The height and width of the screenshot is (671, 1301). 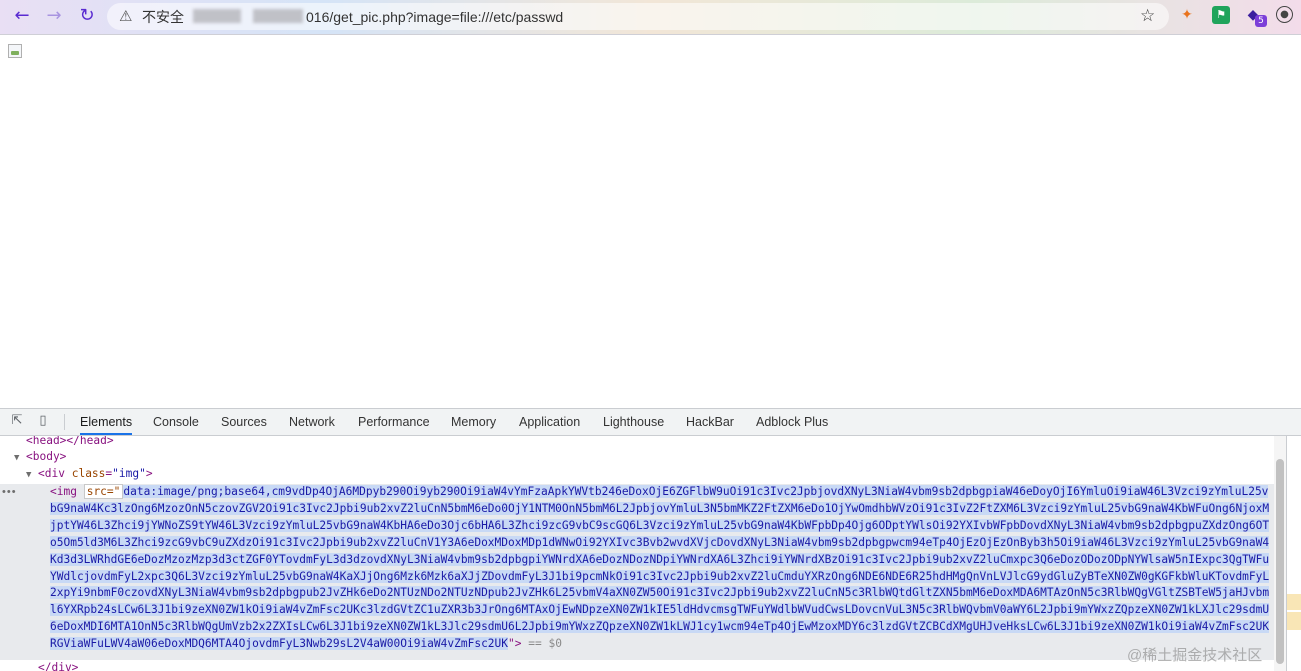 What do you see at coordinates (70, 442) in the screenshot?
I see `dom-node-head: <head></head>` at bounding box center [70, 442].